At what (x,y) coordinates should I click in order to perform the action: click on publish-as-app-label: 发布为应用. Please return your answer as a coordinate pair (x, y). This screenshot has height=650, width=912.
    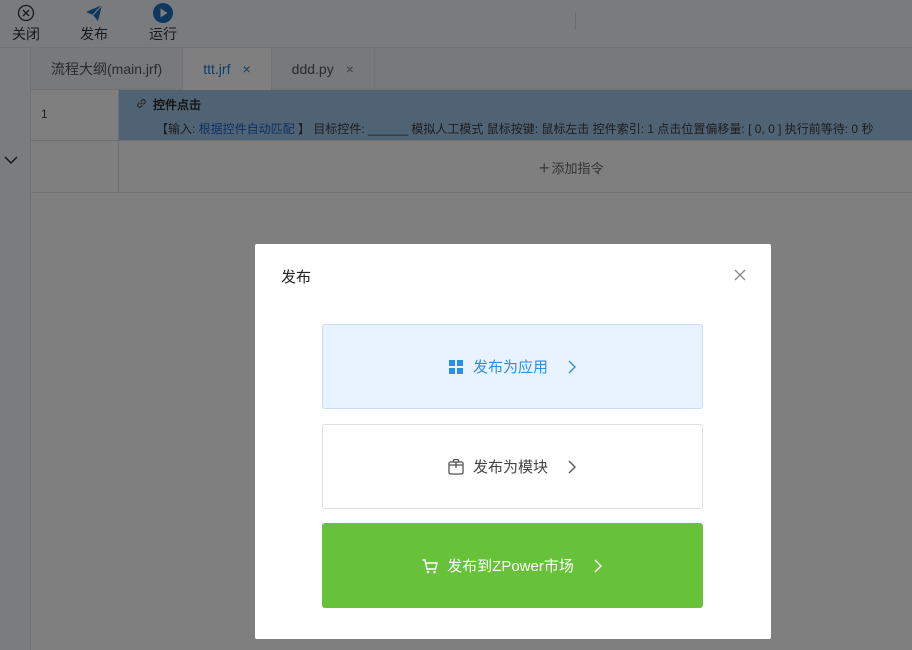
    Looking at the image, I should click on (510, 367).